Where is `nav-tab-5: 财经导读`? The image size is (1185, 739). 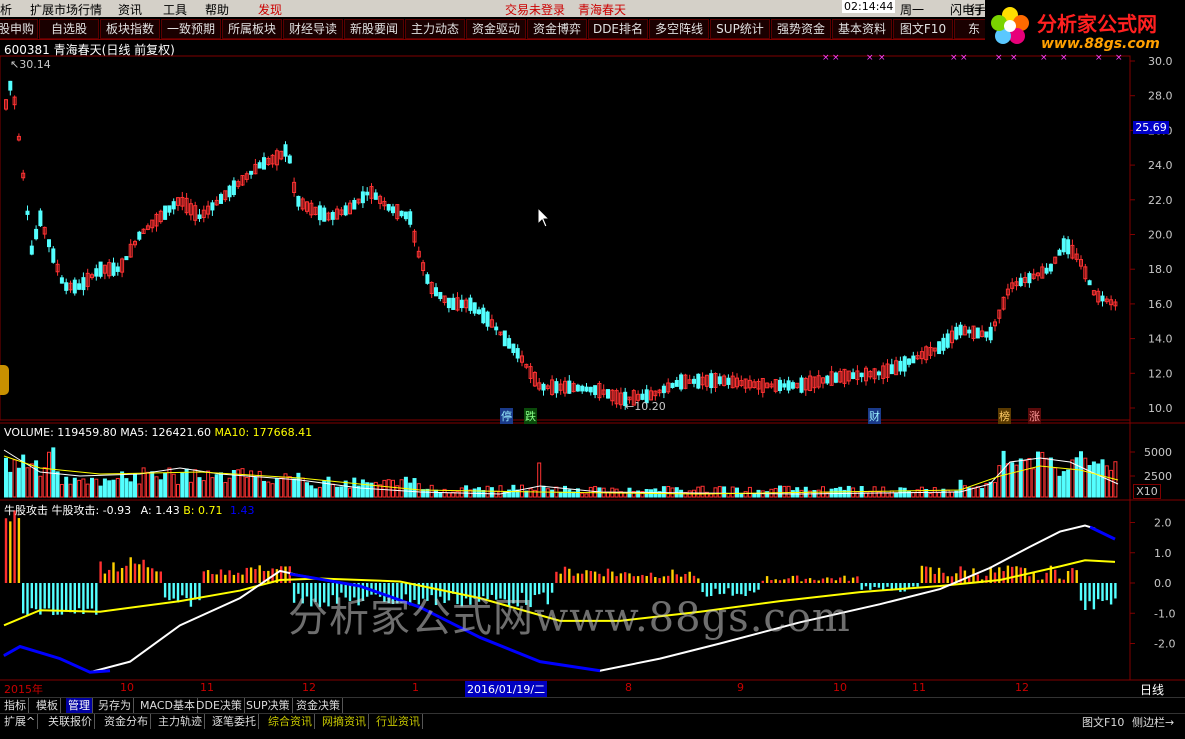 nav-tab-5: 财经导读 is located at coordinates (313, 29).